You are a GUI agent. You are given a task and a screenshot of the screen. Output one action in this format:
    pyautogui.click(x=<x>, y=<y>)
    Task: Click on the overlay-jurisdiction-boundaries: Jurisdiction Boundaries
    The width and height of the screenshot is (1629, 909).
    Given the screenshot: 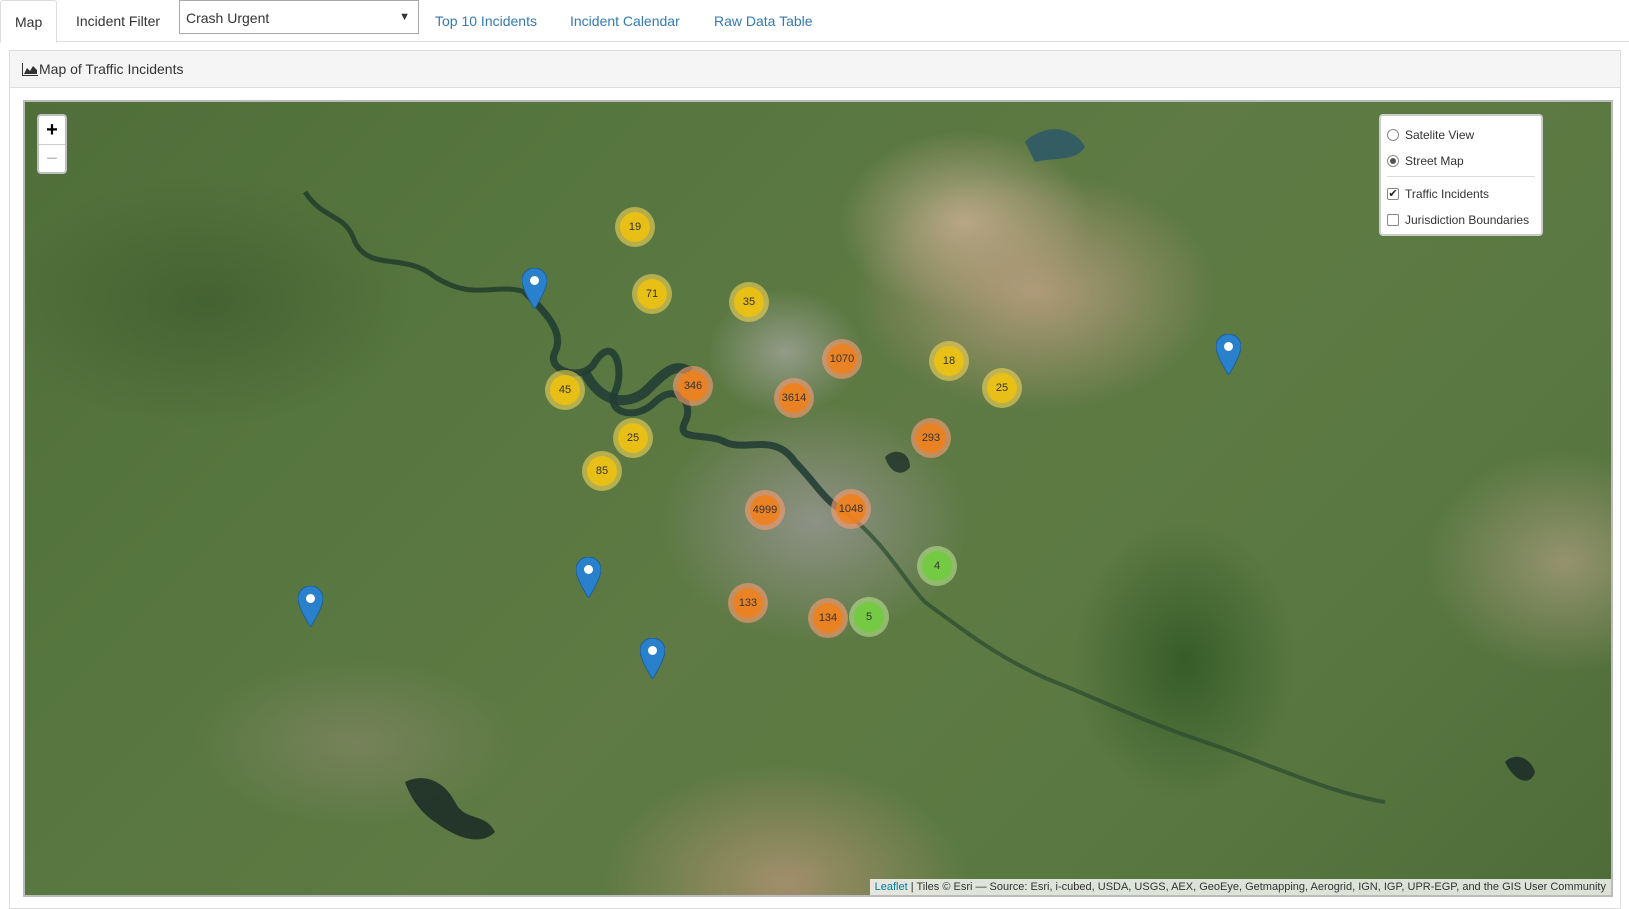 What is the action you would take?
    pyautogui.click(x=1461, y=220)
    